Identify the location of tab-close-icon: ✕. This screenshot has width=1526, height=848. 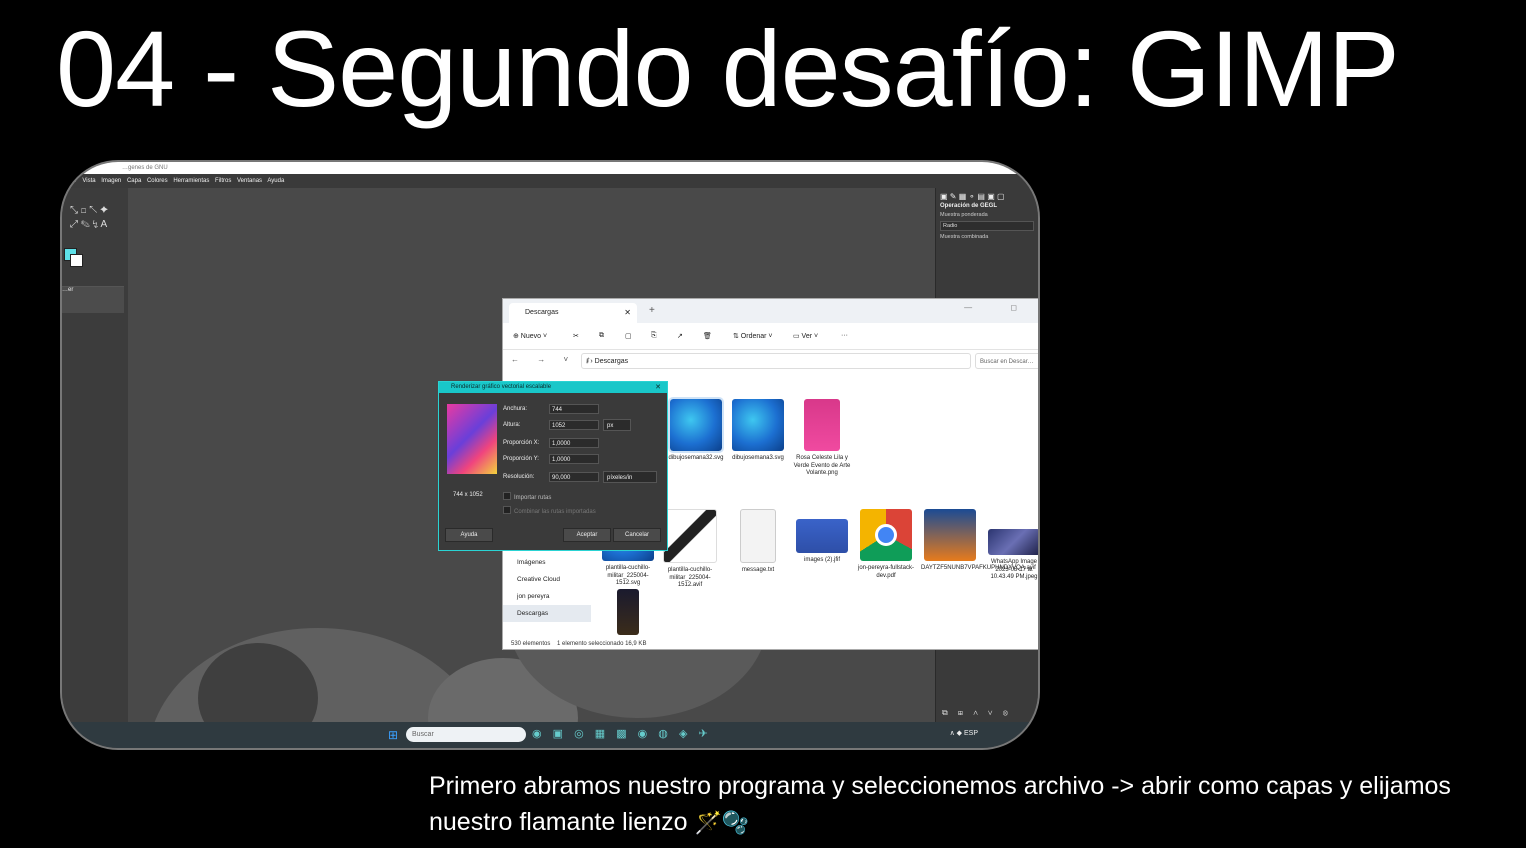
(627, 313).